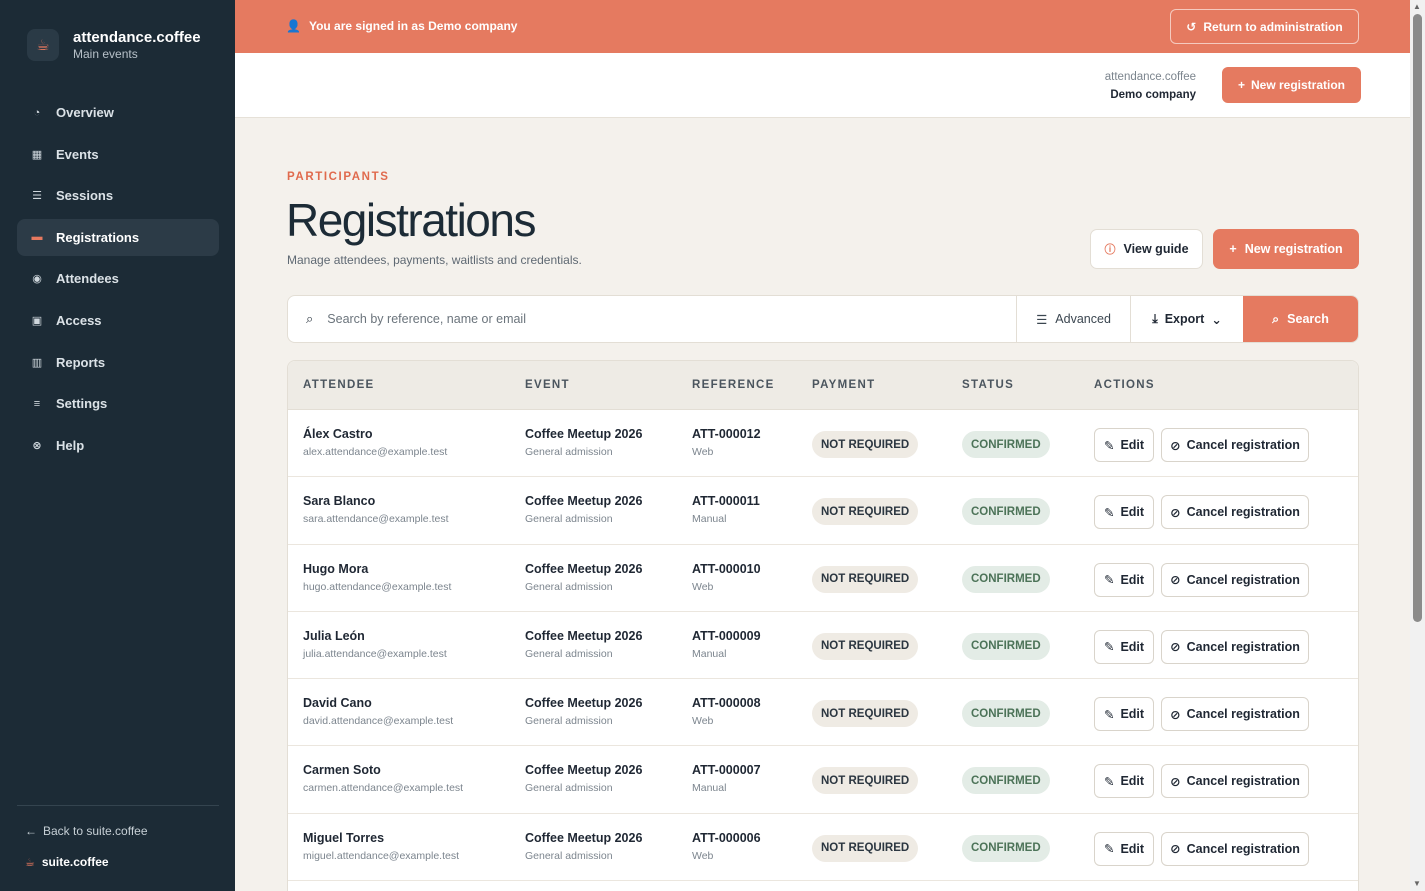  Describe the element at coordinates (1146, 249) in the screenshot. I see `view-guide-button: ⓘ View guide` at that location.